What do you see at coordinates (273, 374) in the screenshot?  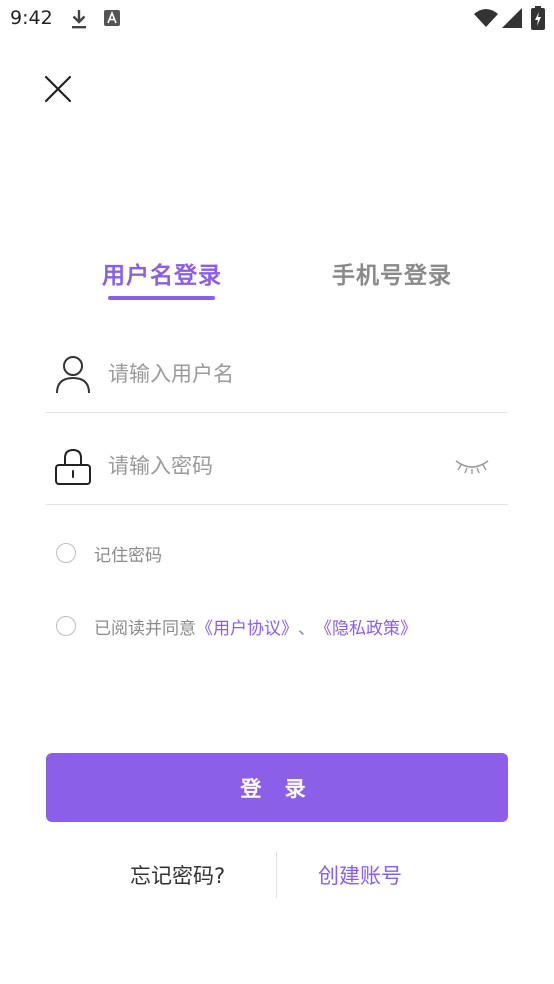 I see `username-input` at bounding box center [273, 374].